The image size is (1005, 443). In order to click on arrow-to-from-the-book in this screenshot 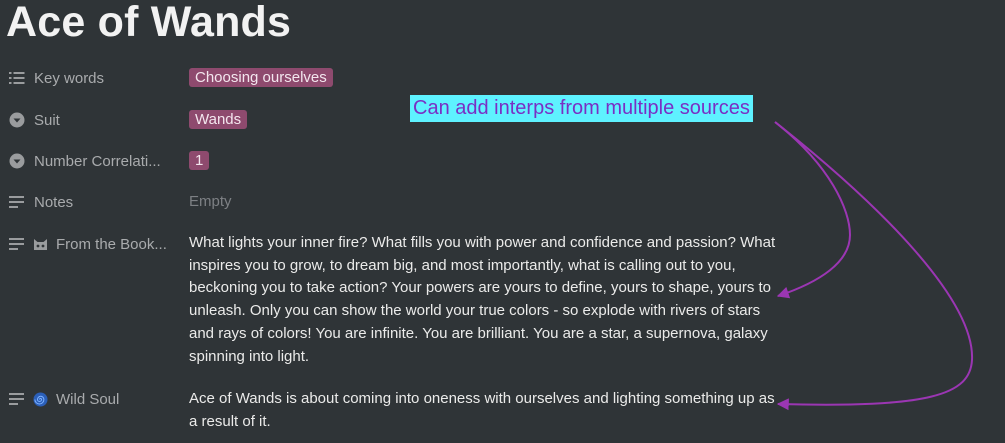, I will do `click(813, 210)`.